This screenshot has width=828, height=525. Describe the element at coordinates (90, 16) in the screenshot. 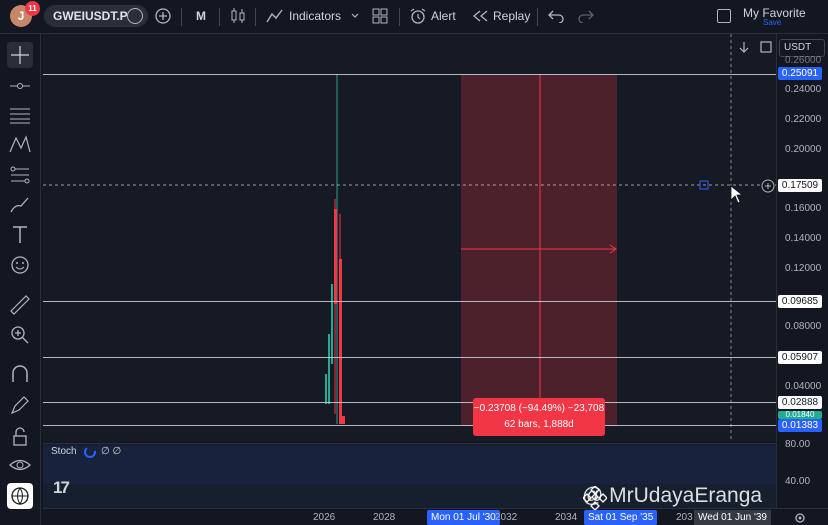

I see `symbol-name: GWEIUSDT.P` at that location.